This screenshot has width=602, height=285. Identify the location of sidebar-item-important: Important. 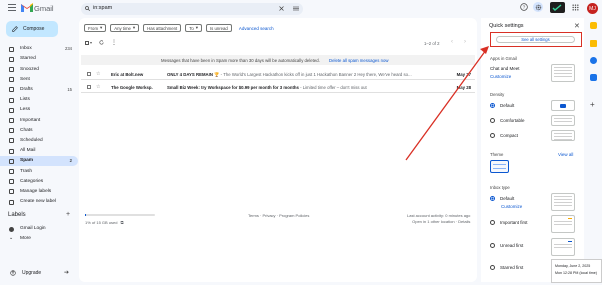
(39, 120).